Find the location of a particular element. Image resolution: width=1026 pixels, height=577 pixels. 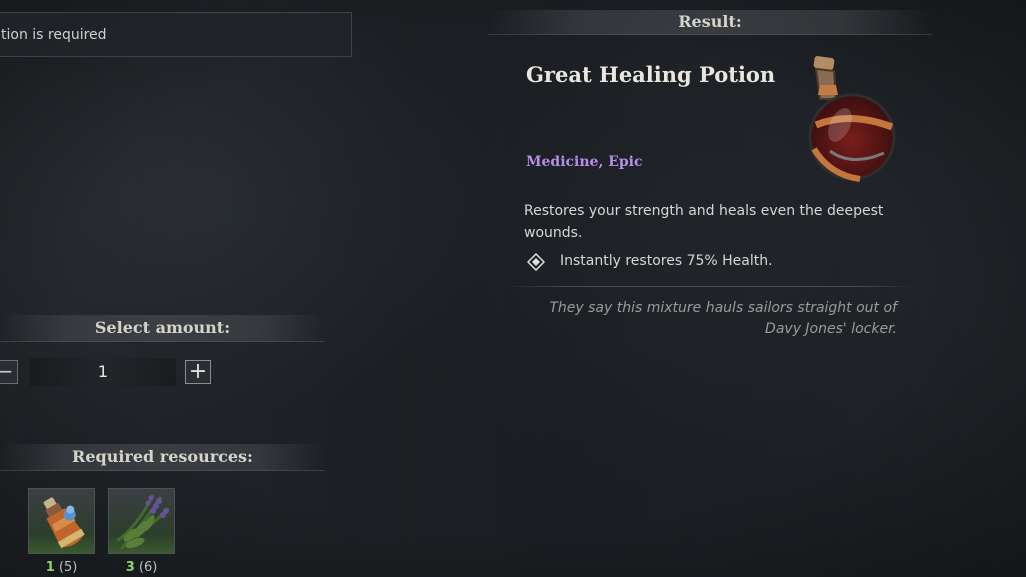

decrease-amount-button: − is located at coordinates (9, 372).